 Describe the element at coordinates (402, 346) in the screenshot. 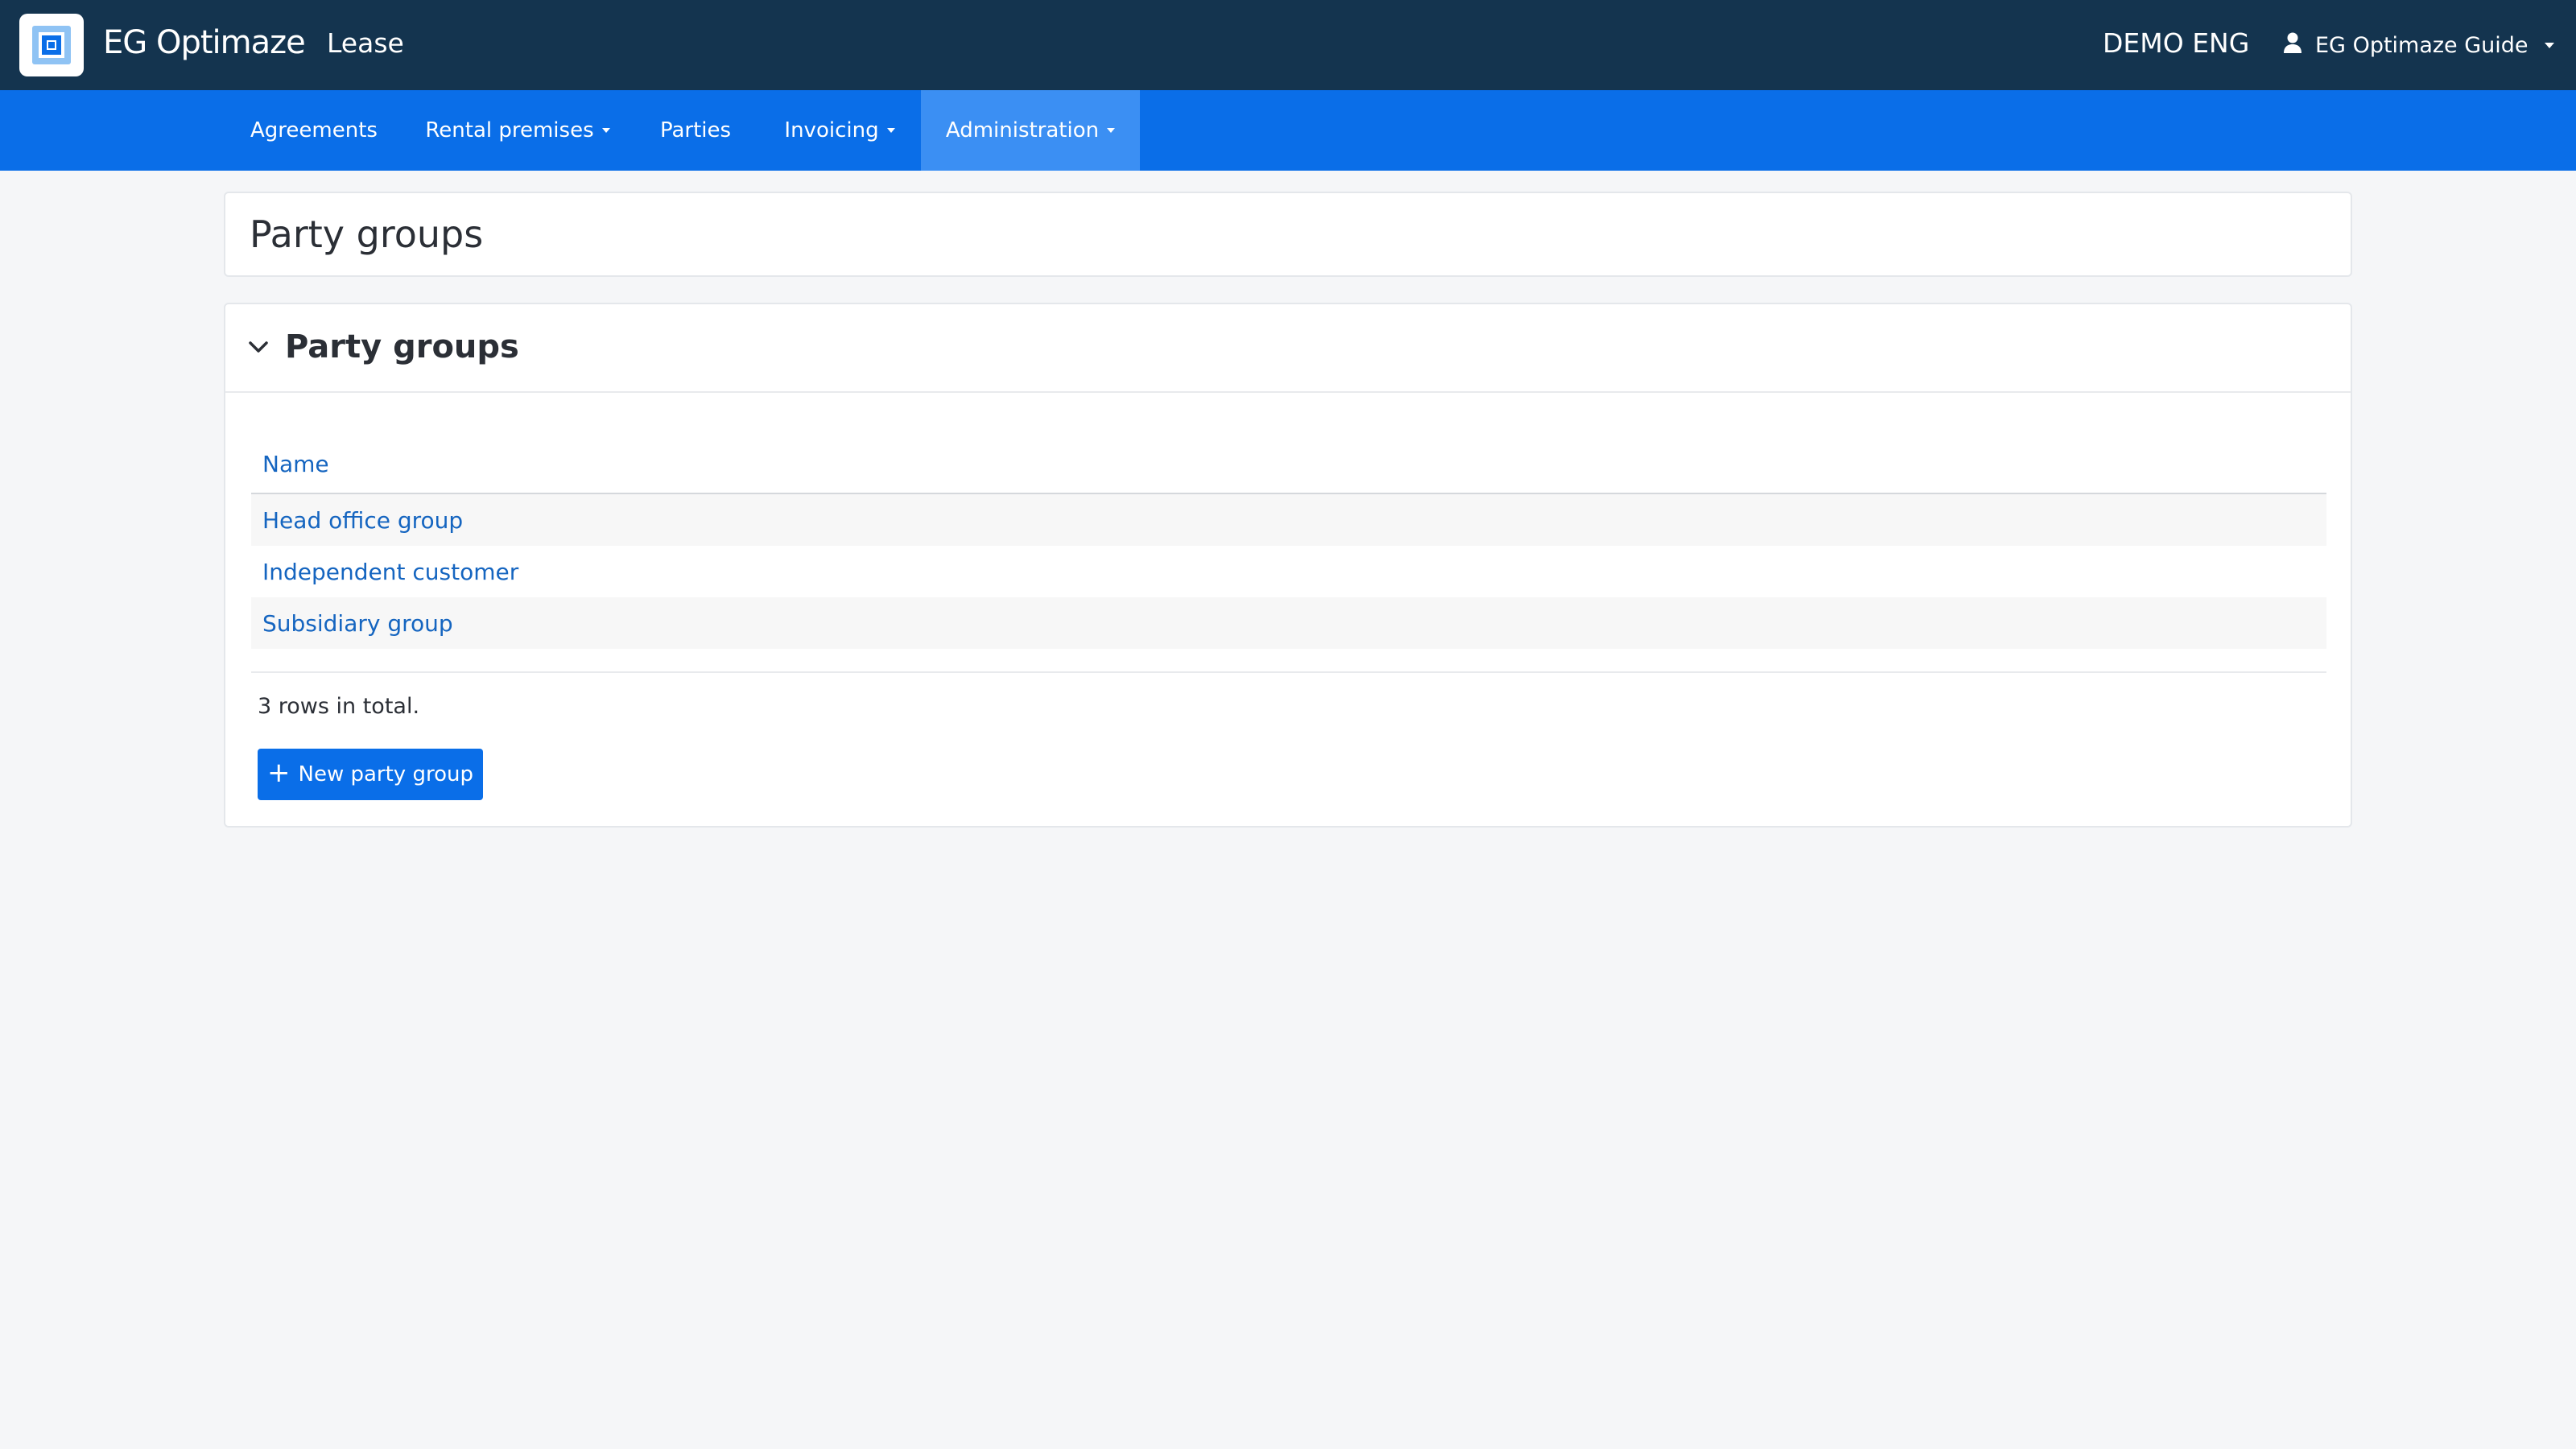

I see `section-title: Party groups` at that location.